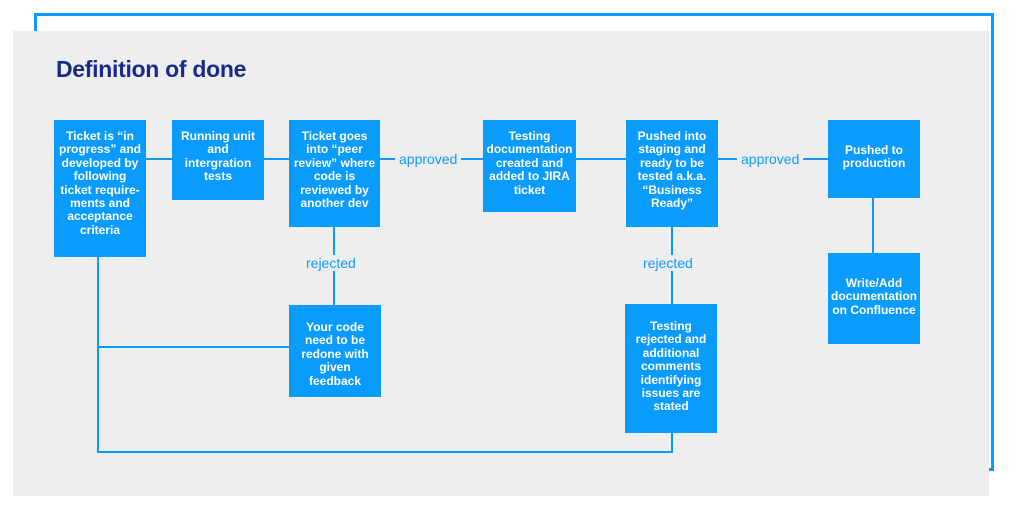 The image size is (1024, 511). Describe the element at coordinates (770, 159) in the screenshot. I see `label-staging-approved: approved` at that location.